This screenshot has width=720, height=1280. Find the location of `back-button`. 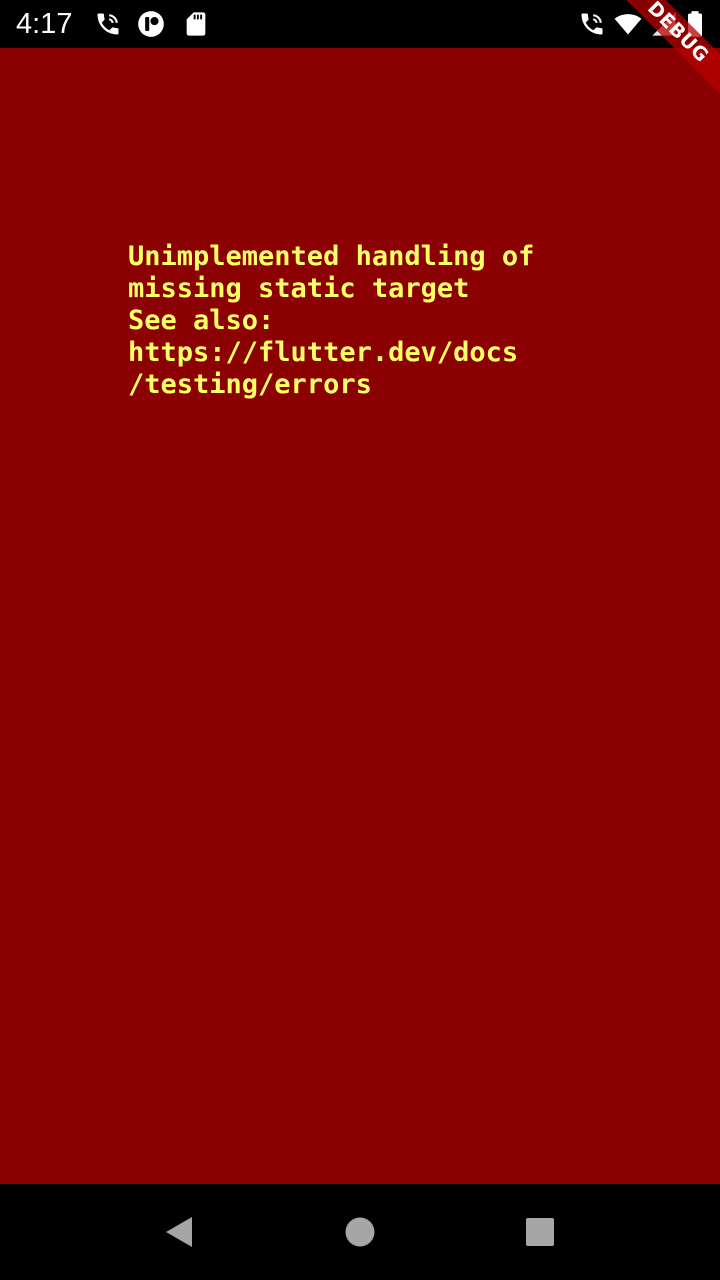

back-button is located at coordinates (178, 1232).